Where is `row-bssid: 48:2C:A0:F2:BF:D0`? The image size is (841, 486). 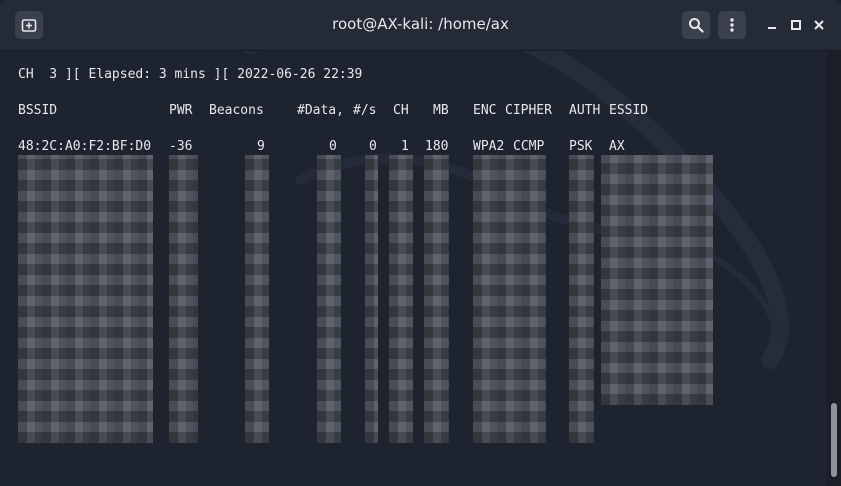
row-bssid: 48:2C:A0:F2:BF:D0 is located at coordinates (85, 146).